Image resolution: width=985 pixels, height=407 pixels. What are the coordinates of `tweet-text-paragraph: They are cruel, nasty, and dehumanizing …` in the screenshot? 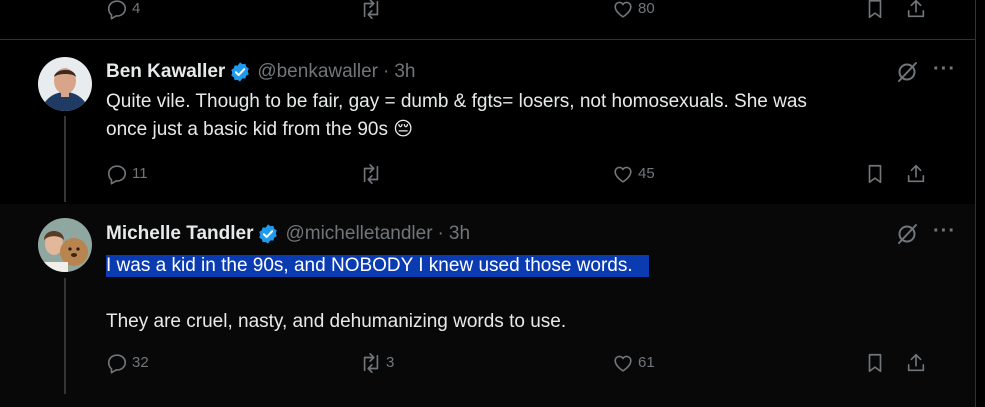 It's located at (336, 321).